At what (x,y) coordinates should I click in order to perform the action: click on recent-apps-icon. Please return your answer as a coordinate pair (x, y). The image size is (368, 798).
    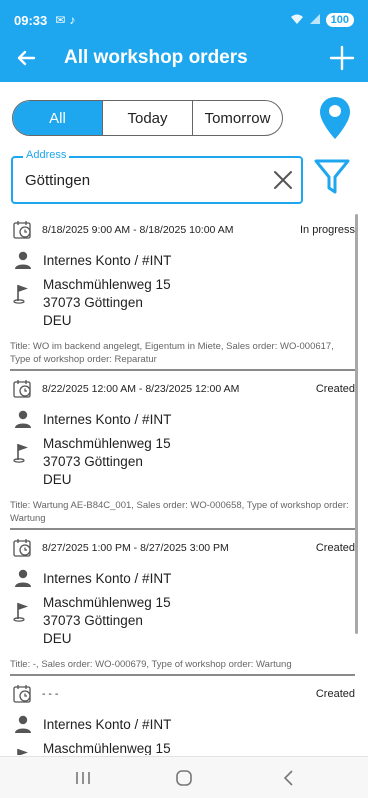
    Looking at the image, I should click on (83, 778).